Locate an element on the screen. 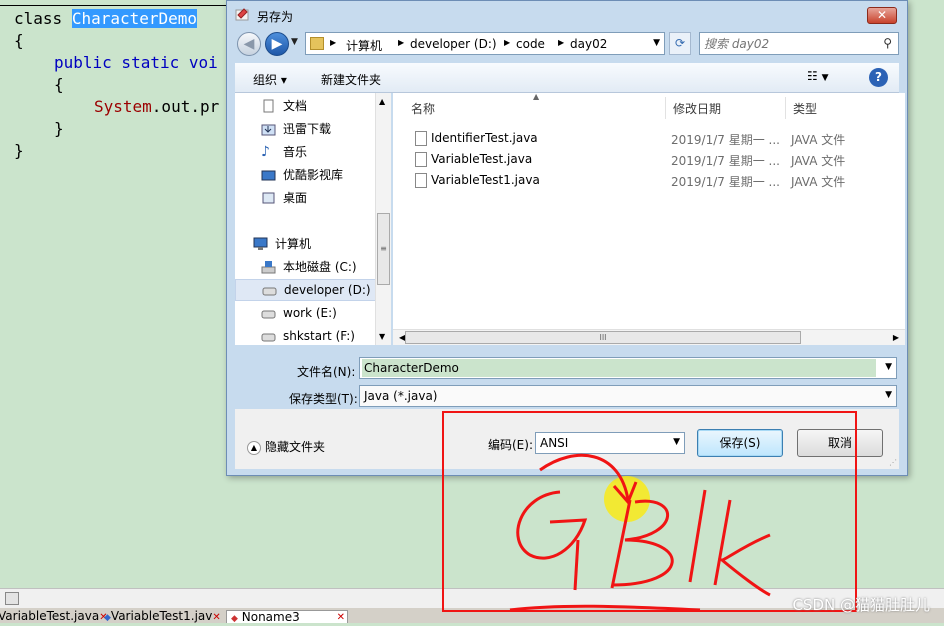 This screenshot has height=626, width=944. tab-variabletest: VariableTest.java✕ is located at coordinates (56, 616).